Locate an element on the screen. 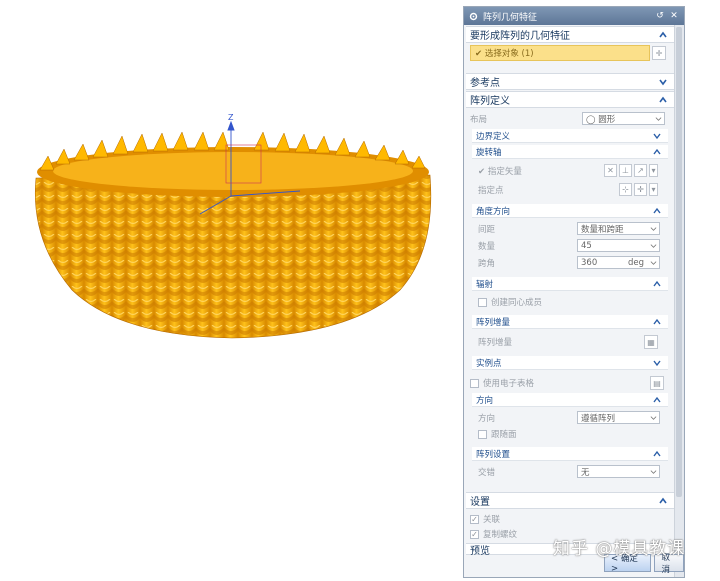  vector-label: ✔ 指定矢量 is located at coordinates (500, 172).